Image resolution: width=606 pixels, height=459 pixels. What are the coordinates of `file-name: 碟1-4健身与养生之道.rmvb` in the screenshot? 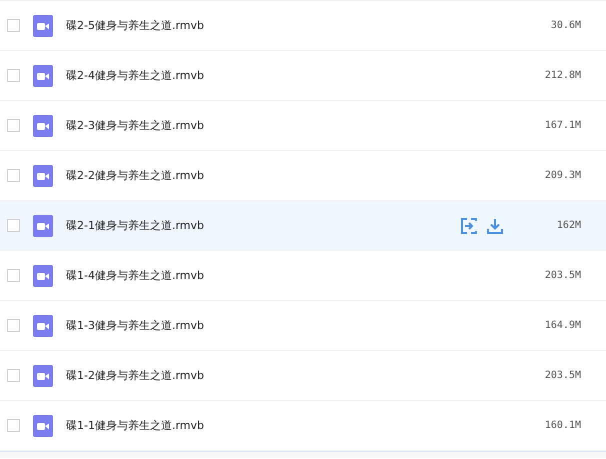 It's located at (293, 275).